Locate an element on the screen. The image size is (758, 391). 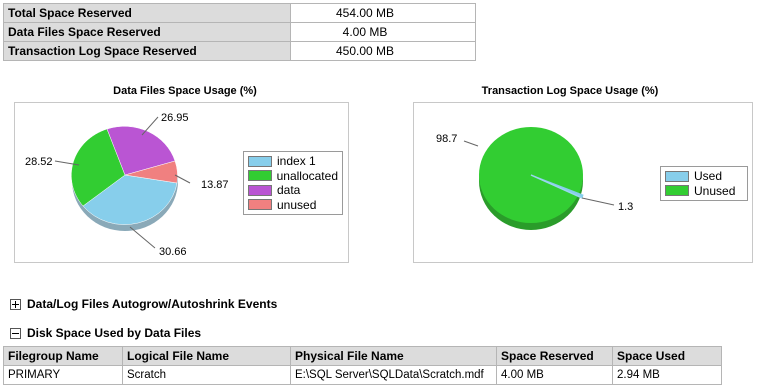
collapse-icon is located at coordinates (15, 333).